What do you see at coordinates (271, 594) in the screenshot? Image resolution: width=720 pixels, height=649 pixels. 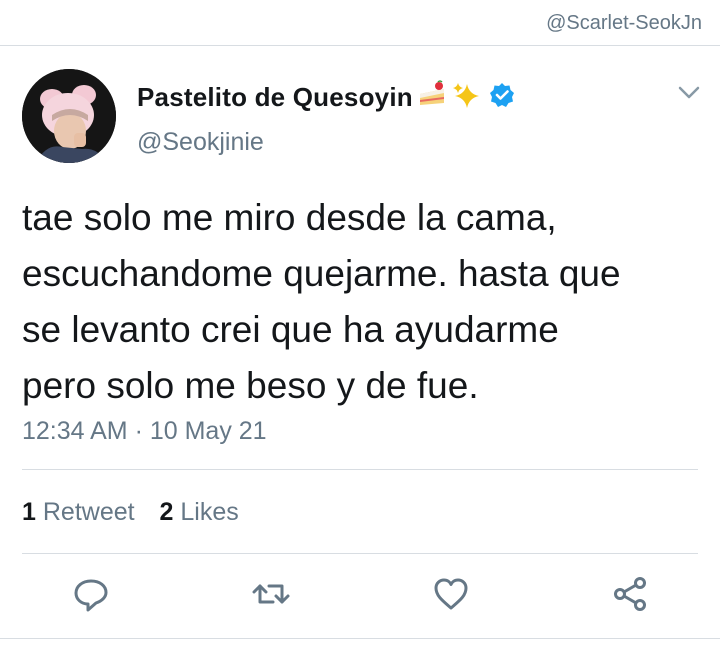 I see `retweet-icon` at bounding box center [271, 594].